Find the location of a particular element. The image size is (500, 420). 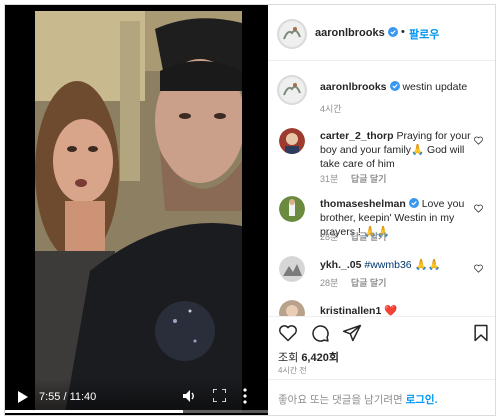

view-count: 조회 6,420회 is located at coordinates (308, 357).